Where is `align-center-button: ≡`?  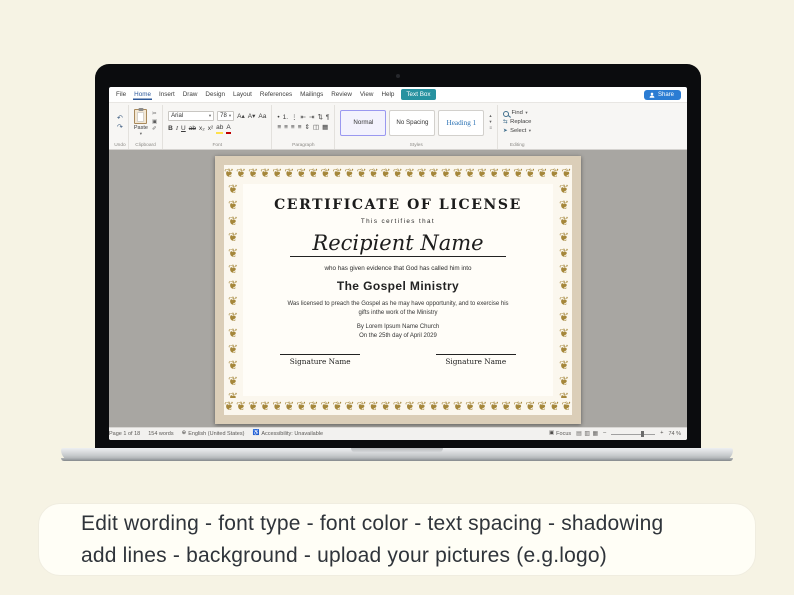 align-center-button: ≡ is located at coordinates (286, 127).